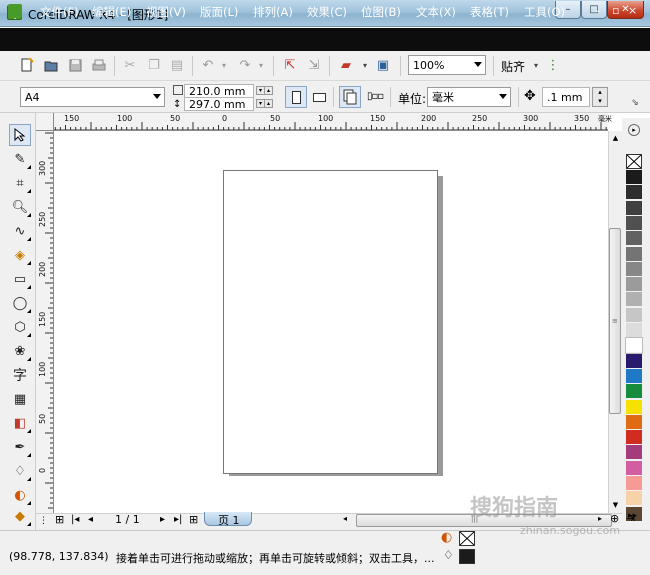  I want to click on height-spin-up: ▴, so click(268, 103).